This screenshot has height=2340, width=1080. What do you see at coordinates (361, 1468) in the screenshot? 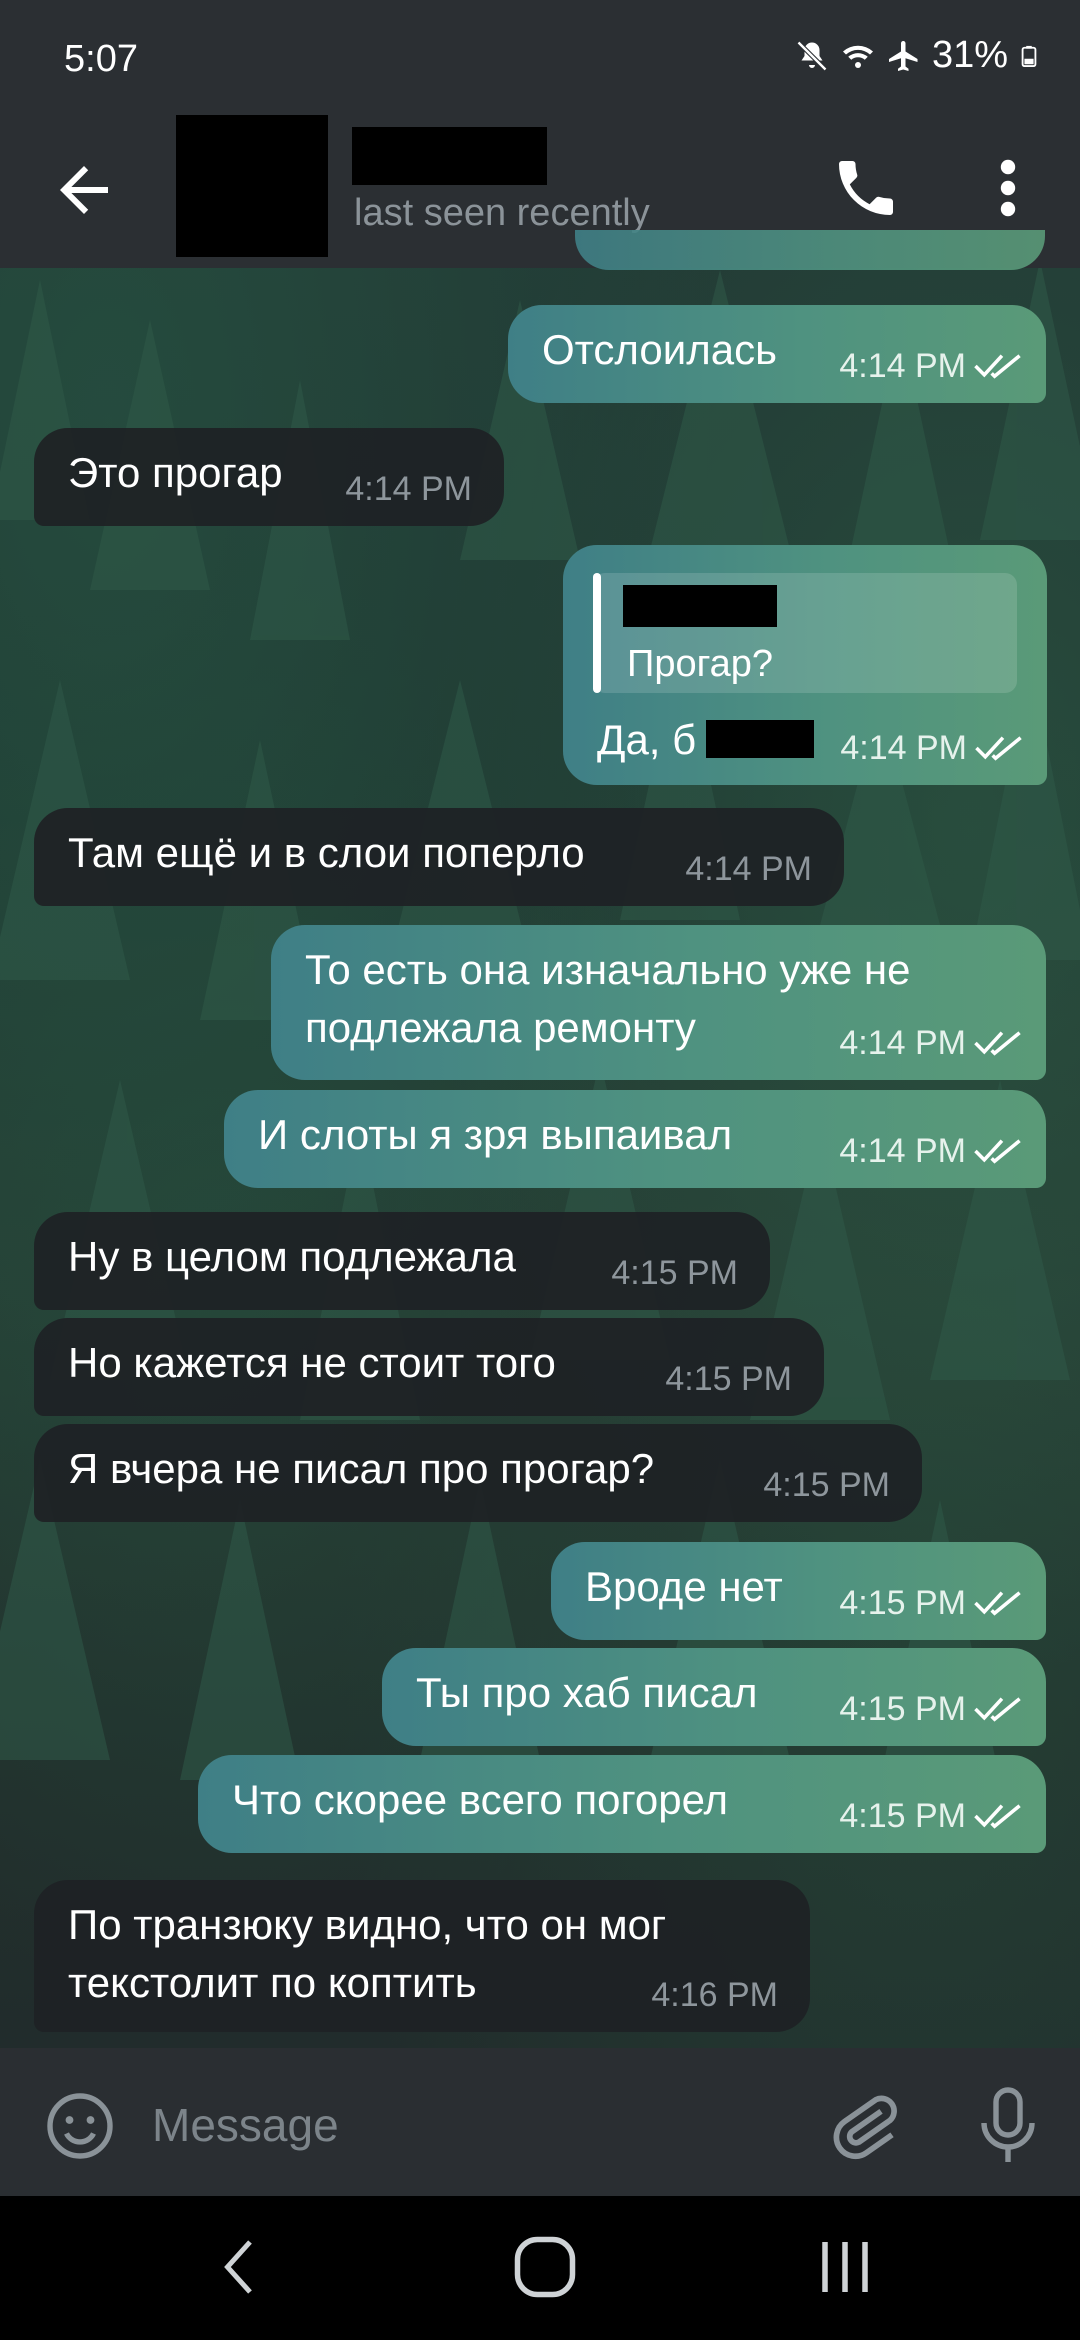
I see `message-text: Я вчера не писал про прогар?` at bounding box center [361, 1468].